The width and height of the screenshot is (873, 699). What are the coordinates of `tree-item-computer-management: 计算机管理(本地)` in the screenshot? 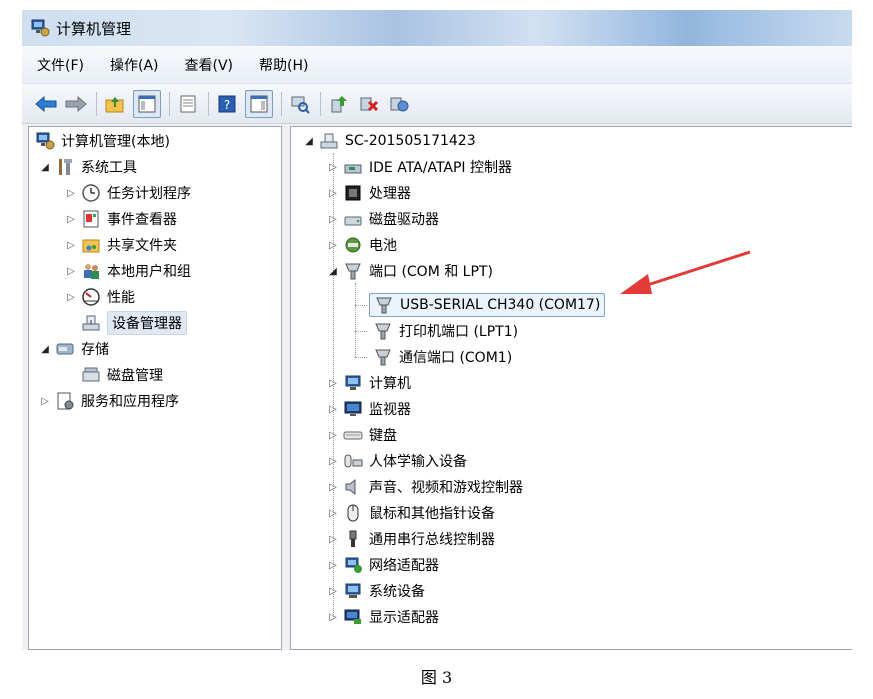 It's located at (102, 141).